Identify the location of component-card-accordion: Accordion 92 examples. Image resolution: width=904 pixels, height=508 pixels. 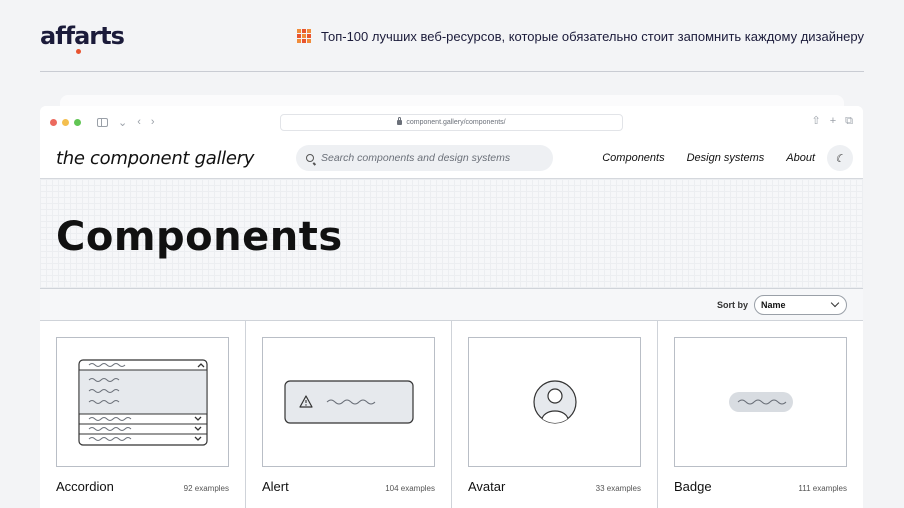
(143, 414).